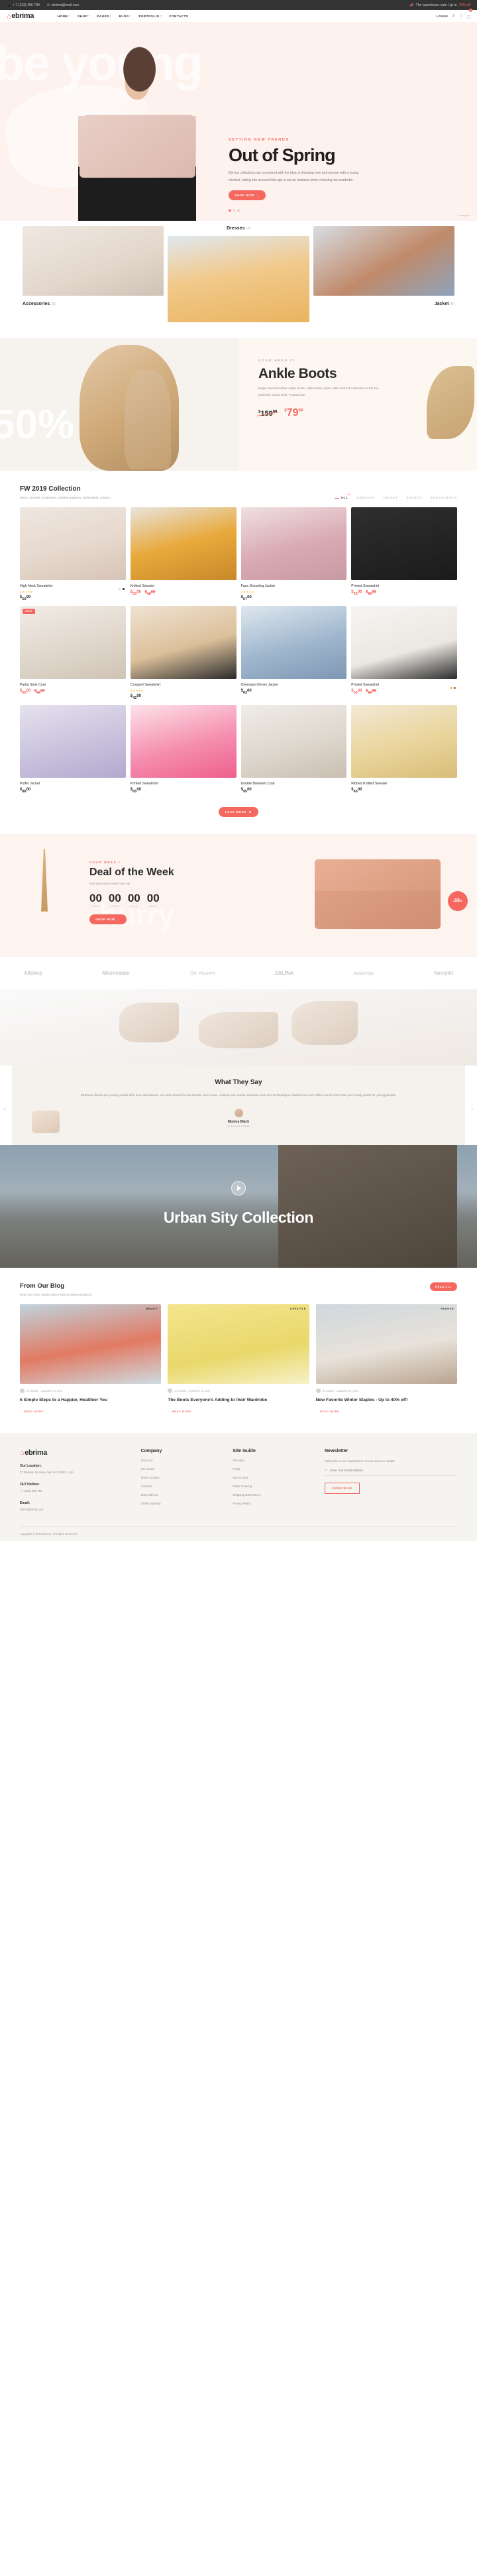 The height and width of the screenshot is (2576, 477). Describe the element at coordinates (150, 16) in the screenshot. I see `nav-item-portfolio: PORTFOLIO ▾` at that location.